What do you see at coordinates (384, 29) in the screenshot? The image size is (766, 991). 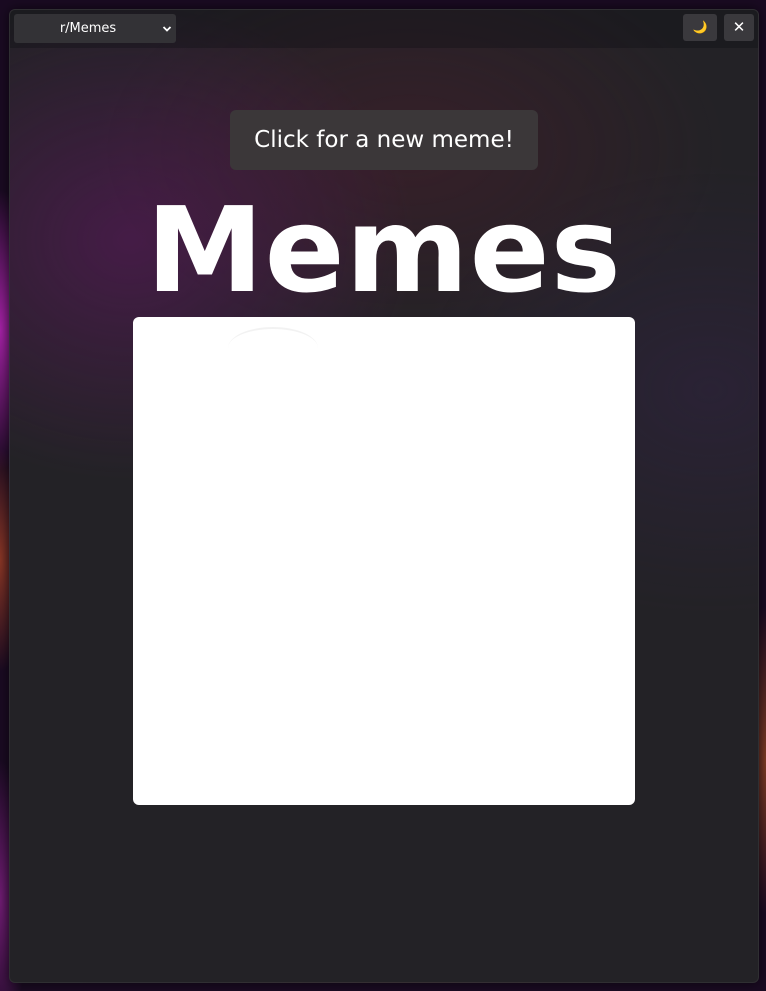 I see `titlebar: r/Memes 🌙 ✕` at bounding box center [384, 29].